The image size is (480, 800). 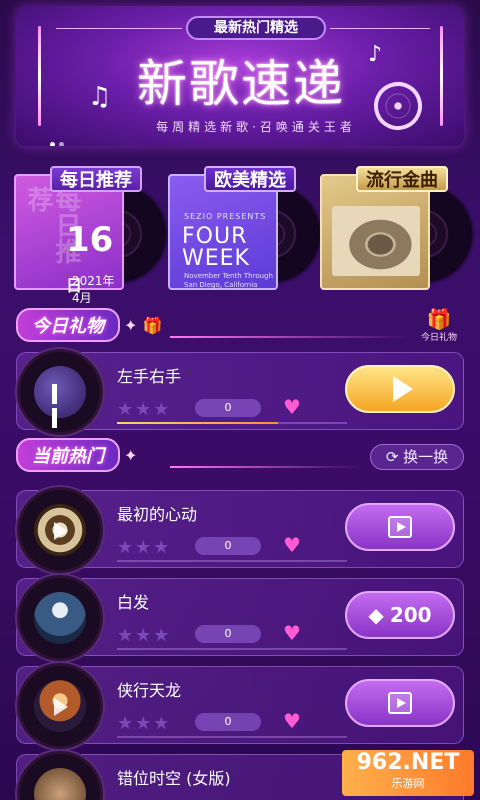 What do you see at coordinates (96, 179) in the screenshot?
I see `category-label: 每日推荐` at bounding box center [96, 179].